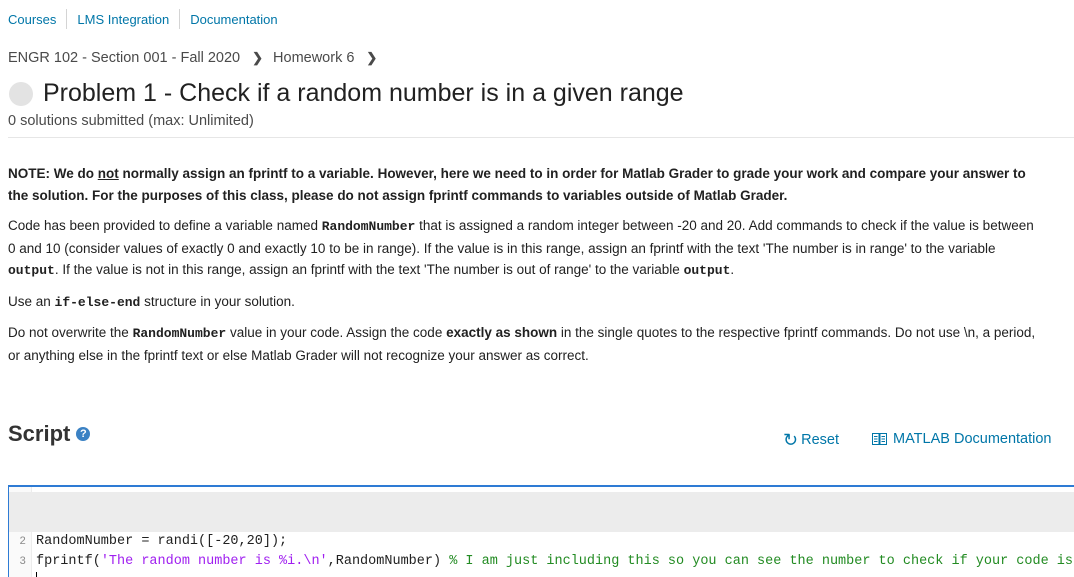 Image resolution: width=1074 pixels, height=577 pixels. Describe the element at coordinates (108, 173) in the screenshot. I see `note-underlined: not` at that location.